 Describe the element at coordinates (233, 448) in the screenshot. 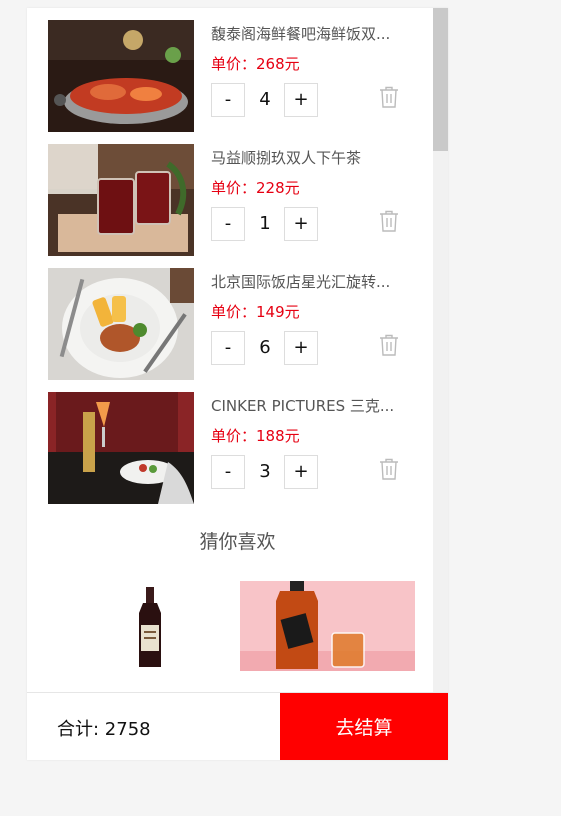

I see `cart-item: CINKER PICTURES 三克... 单价：188元 - 3 +` at that location.